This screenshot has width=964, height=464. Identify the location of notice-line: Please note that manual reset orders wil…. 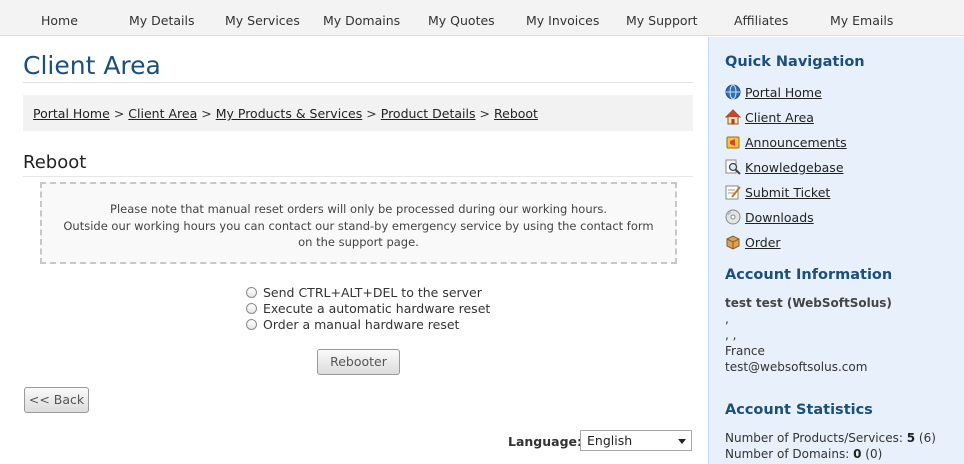
(358, 209).